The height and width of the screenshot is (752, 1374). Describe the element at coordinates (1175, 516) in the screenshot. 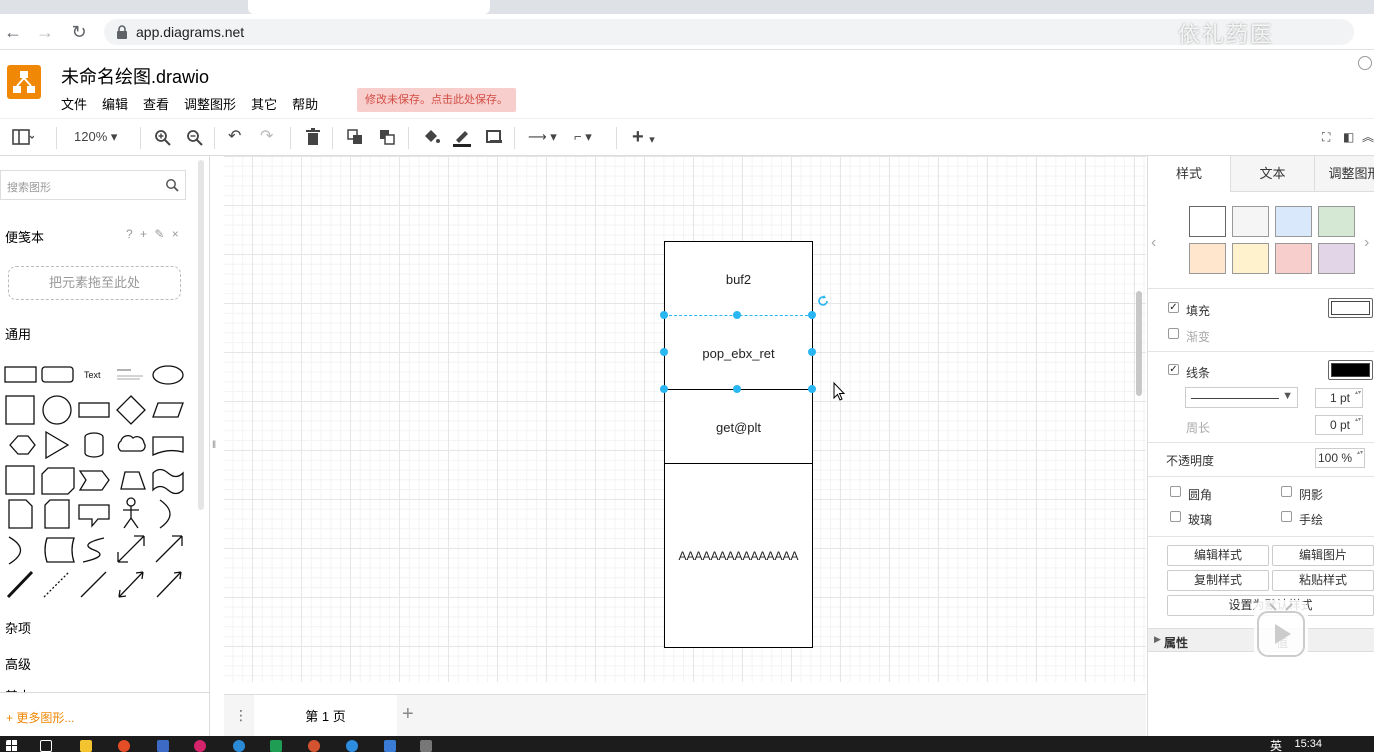

I see `glass-checkbox` at that location.